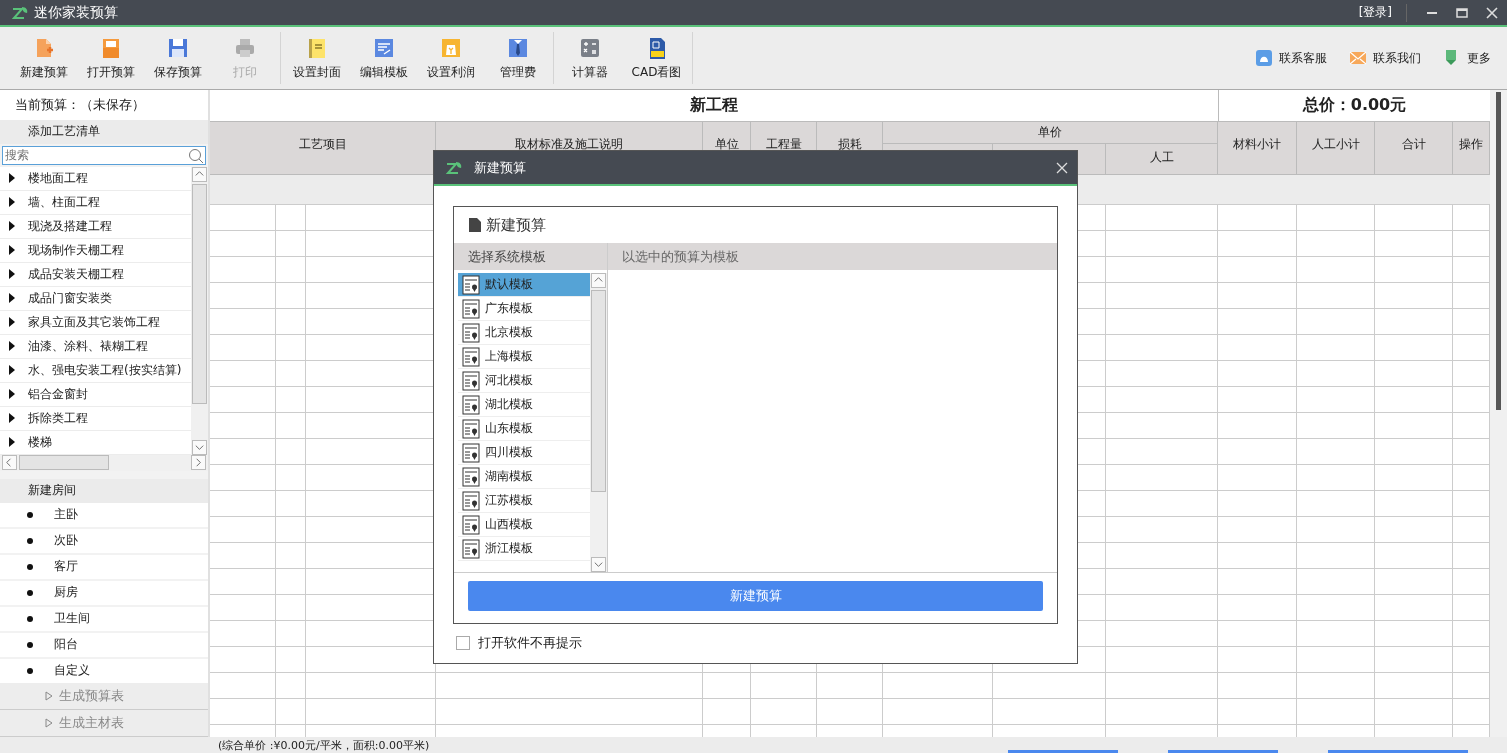  I want to click on login-link: [登录], so click(1375, 12).